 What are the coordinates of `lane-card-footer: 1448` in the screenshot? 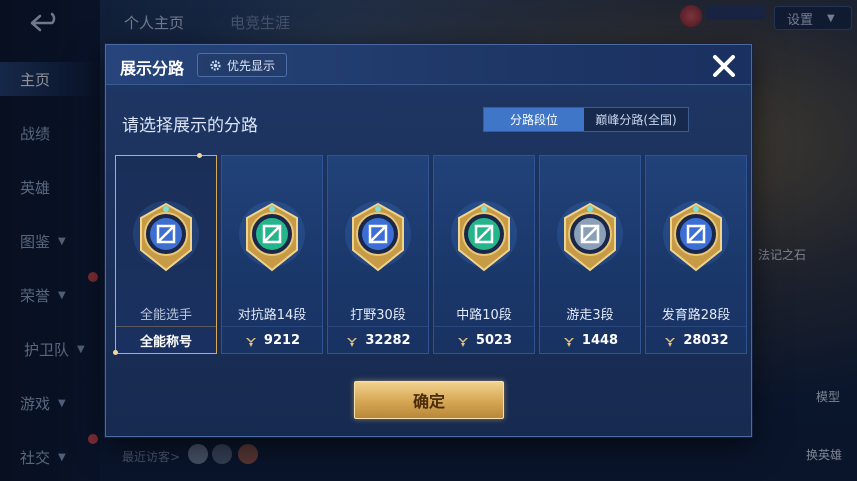 It's located at (590, 340).